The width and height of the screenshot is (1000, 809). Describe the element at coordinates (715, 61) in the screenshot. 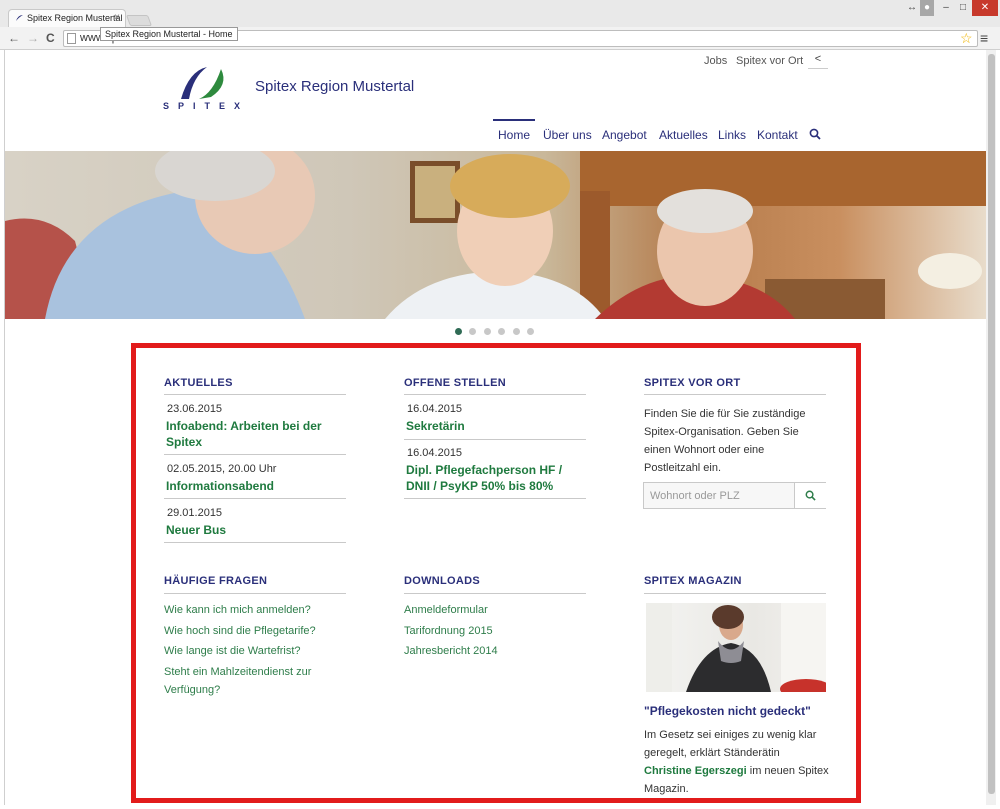

I see `top-link-jobs: Jobs` at that location.